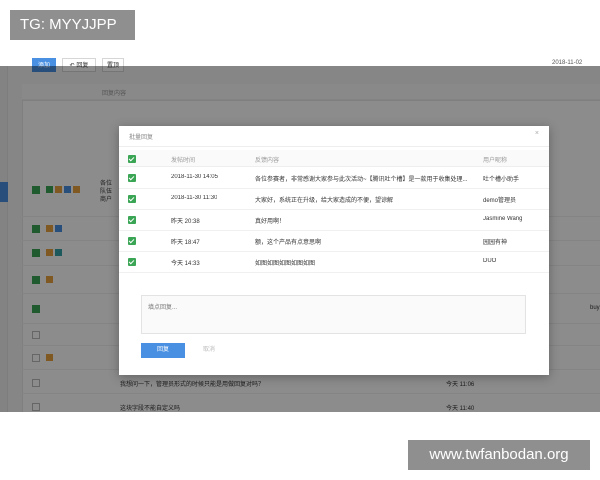  Describe the element at coordinates (163, 350) in the screenshot. I see `reply-button: 回复` at that location.